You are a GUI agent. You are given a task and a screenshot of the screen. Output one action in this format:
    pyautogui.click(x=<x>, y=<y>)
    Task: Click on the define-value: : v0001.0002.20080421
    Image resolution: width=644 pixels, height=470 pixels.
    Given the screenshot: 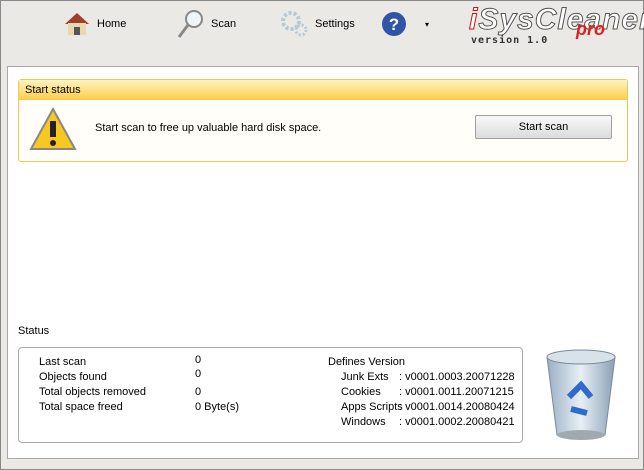 What is the action you would take?
    pyautogui.click(x=457, y=422)
    